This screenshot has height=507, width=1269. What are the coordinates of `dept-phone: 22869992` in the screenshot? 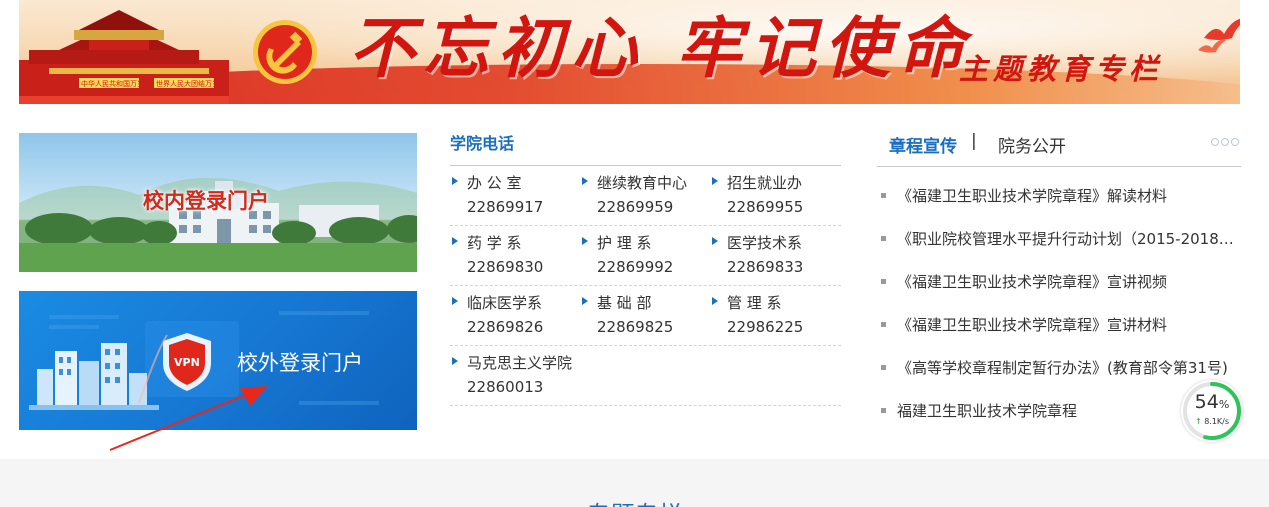 It's located at (635, 267).